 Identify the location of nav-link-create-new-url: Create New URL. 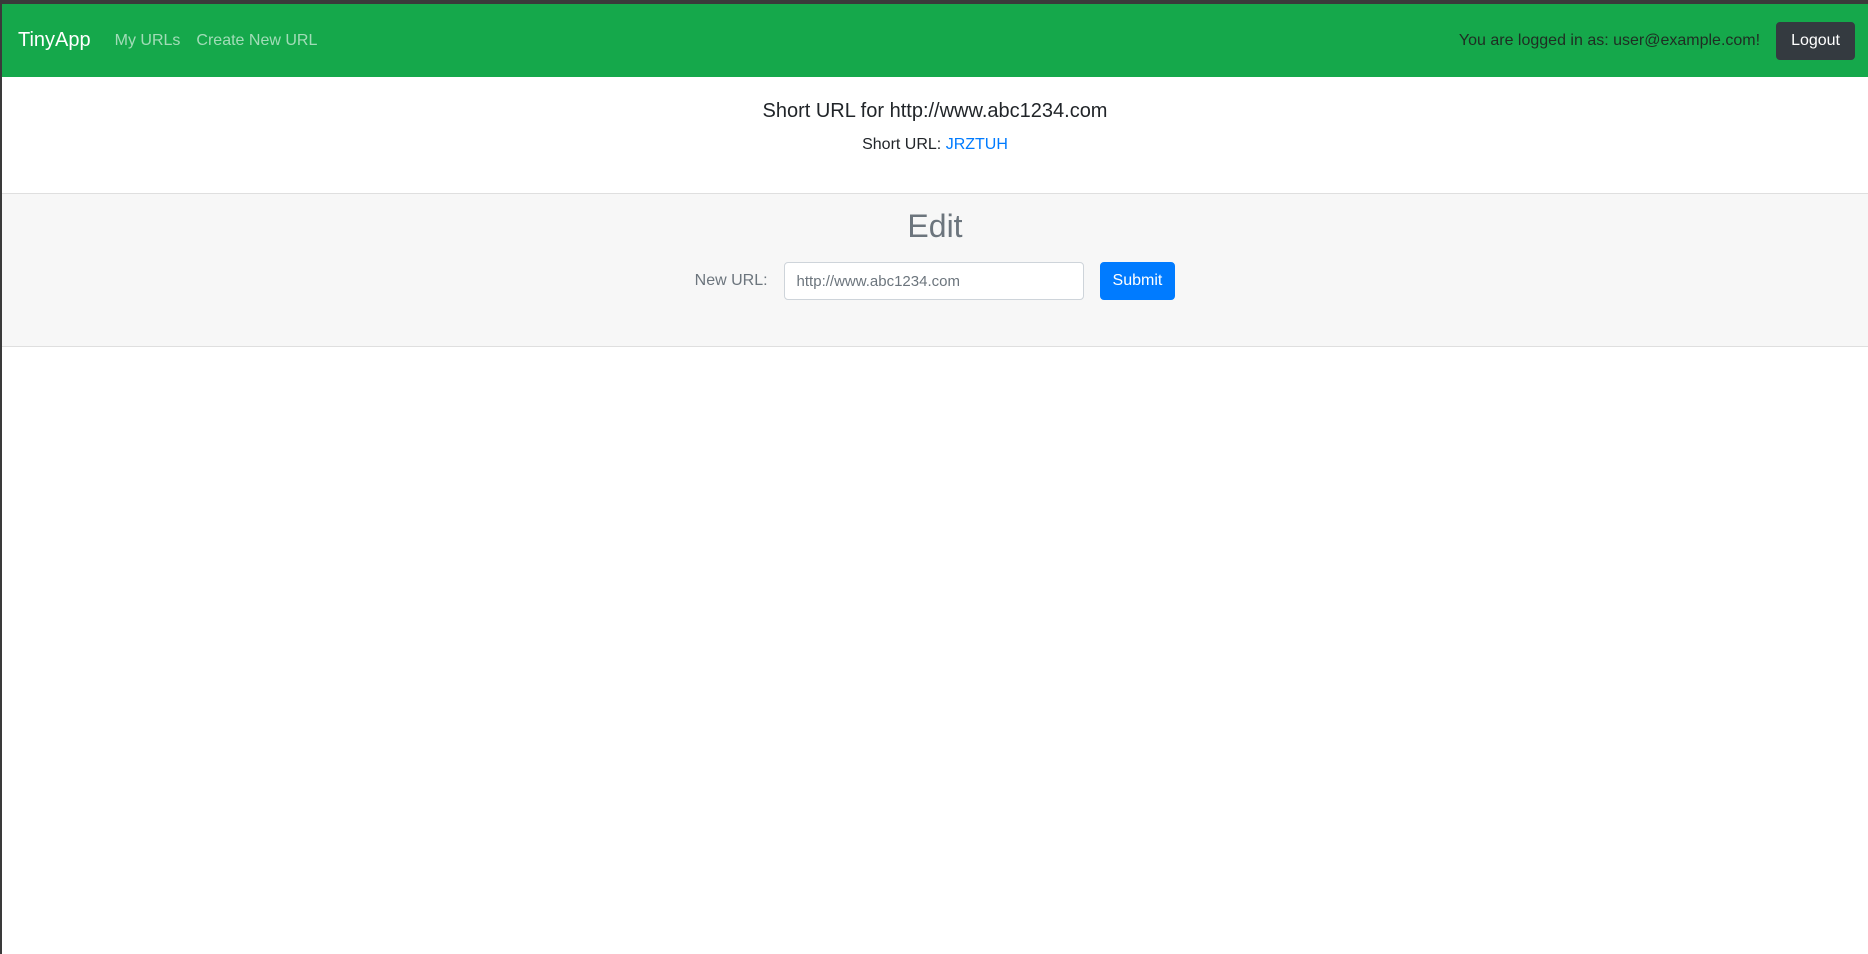
(256, 41).